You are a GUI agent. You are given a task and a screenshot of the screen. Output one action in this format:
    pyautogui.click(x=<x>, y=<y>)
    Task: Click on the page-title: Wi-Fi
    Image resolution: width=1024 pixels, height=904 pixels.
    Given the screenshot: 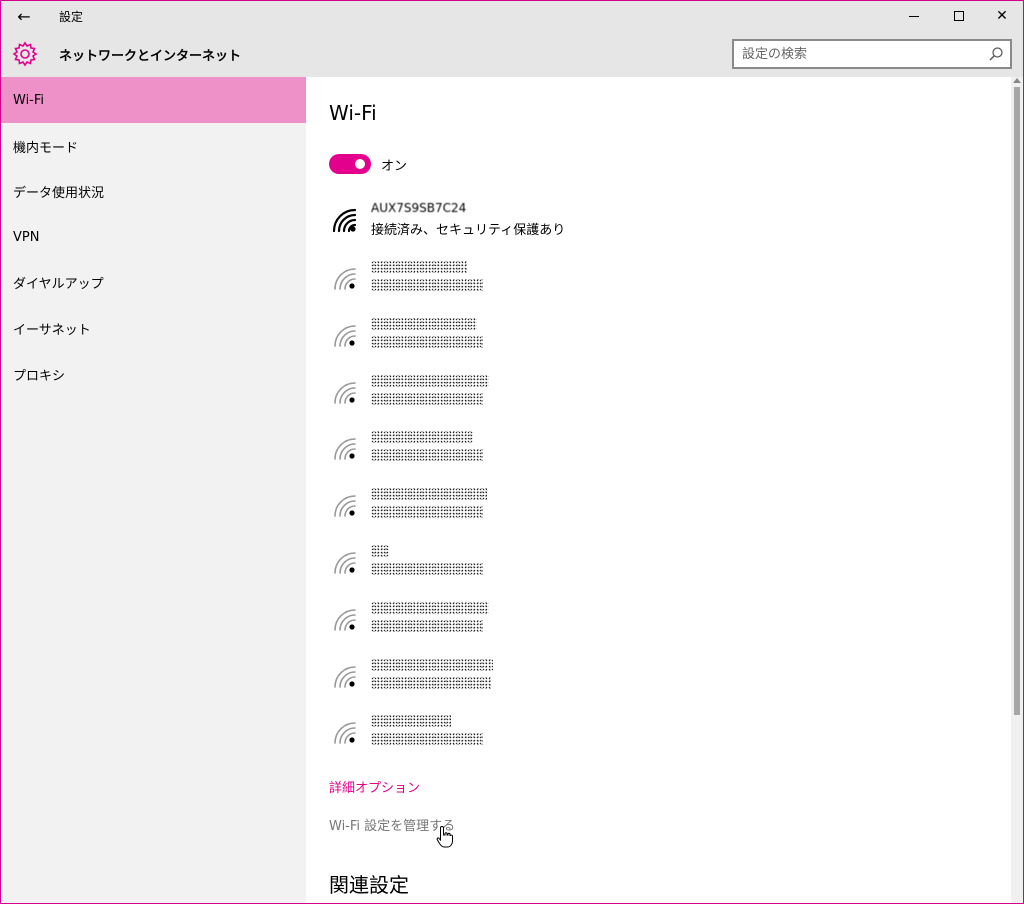 What is the action you would take?
    pyautogui.click(x=353, y=113)
    